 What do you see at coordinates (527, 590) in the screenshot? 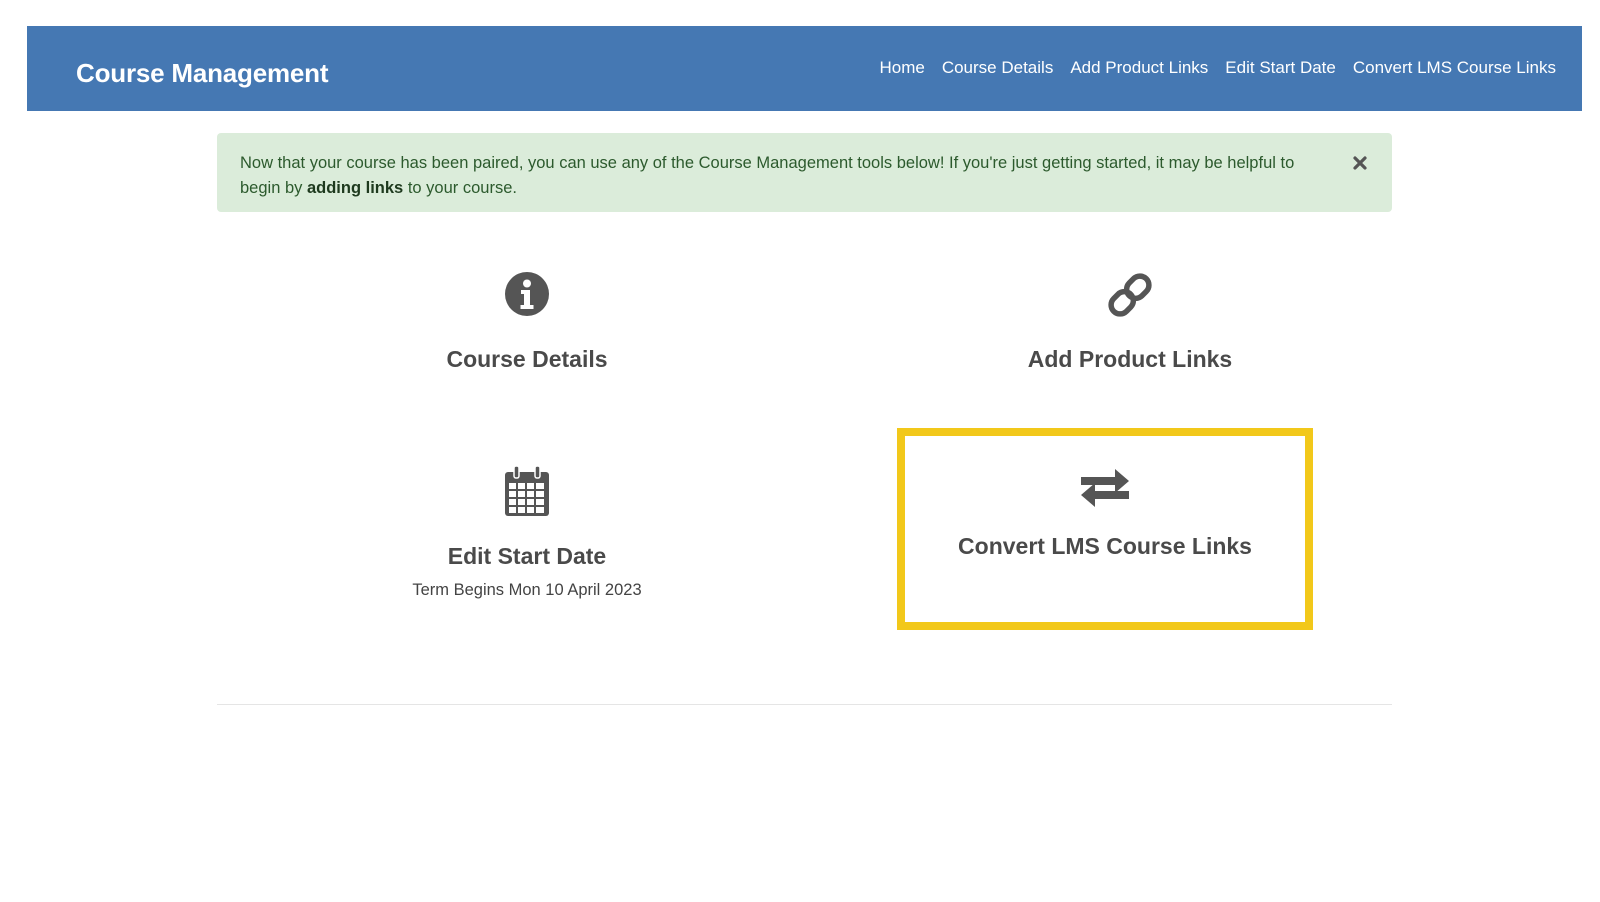
I see `term-begins-text: Term Begins Mon 10 April 2023` at bounding box center [527, 590].